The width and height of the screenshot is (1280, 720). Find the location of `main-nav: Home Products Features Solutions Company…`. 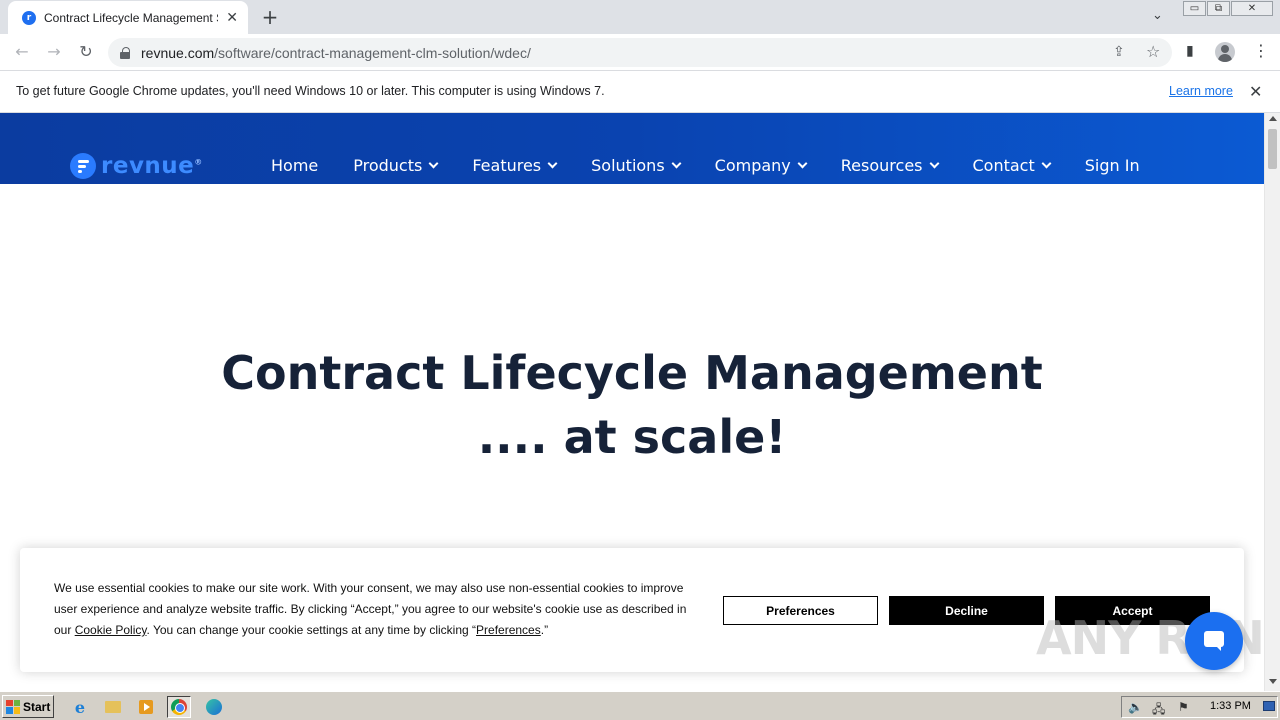

main-nav: Home Products Features Solutions Company… is located at coordinates (705, 165).